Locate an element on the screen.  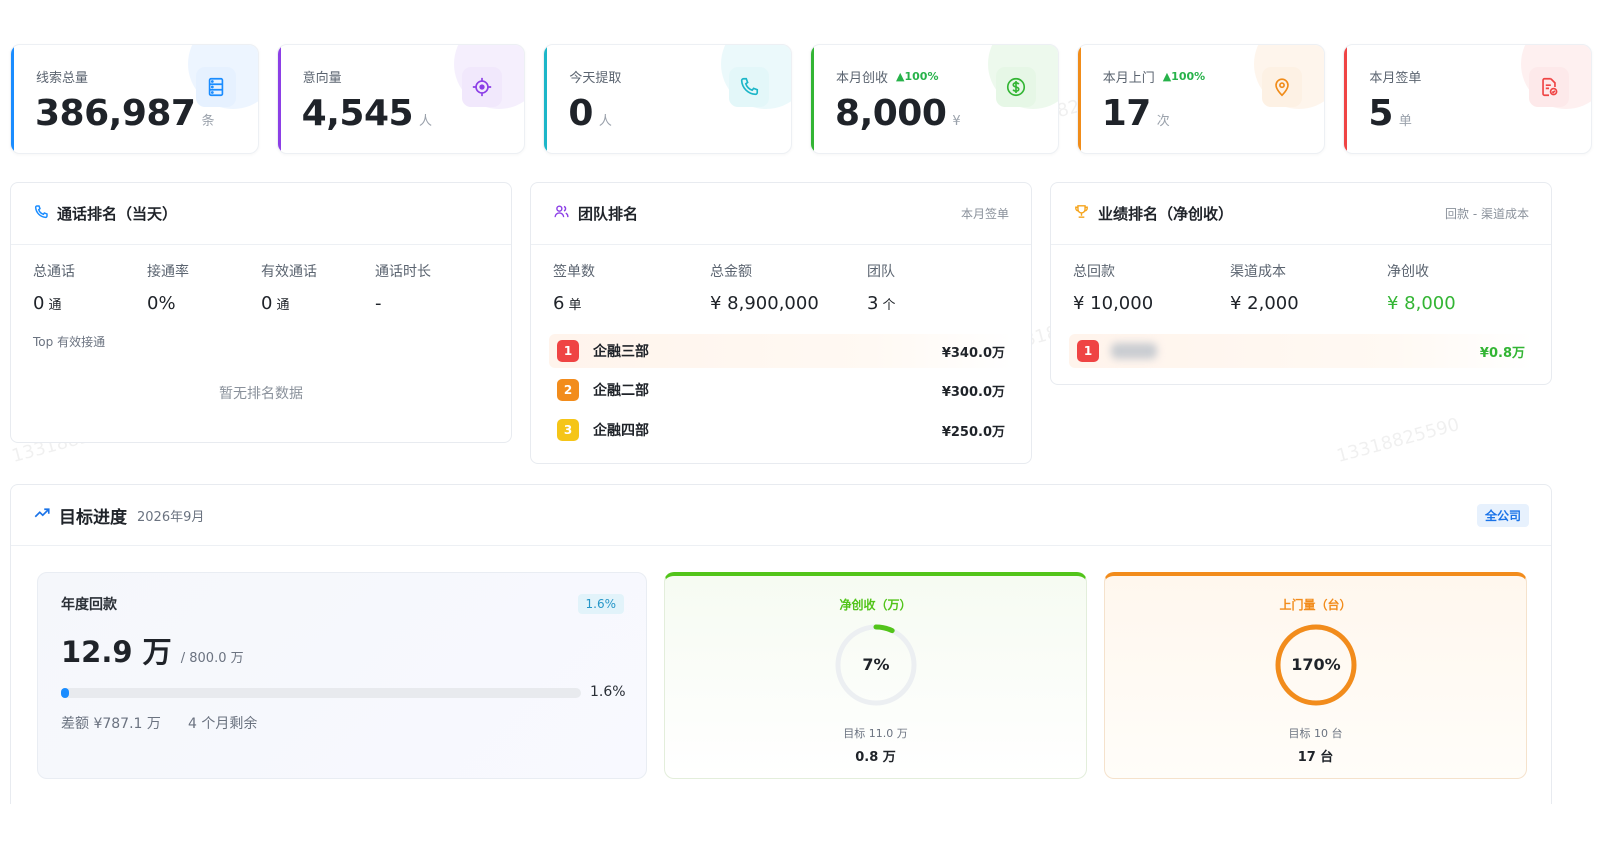
stat-title: 线索总量 is located at coordinates (62, 78).